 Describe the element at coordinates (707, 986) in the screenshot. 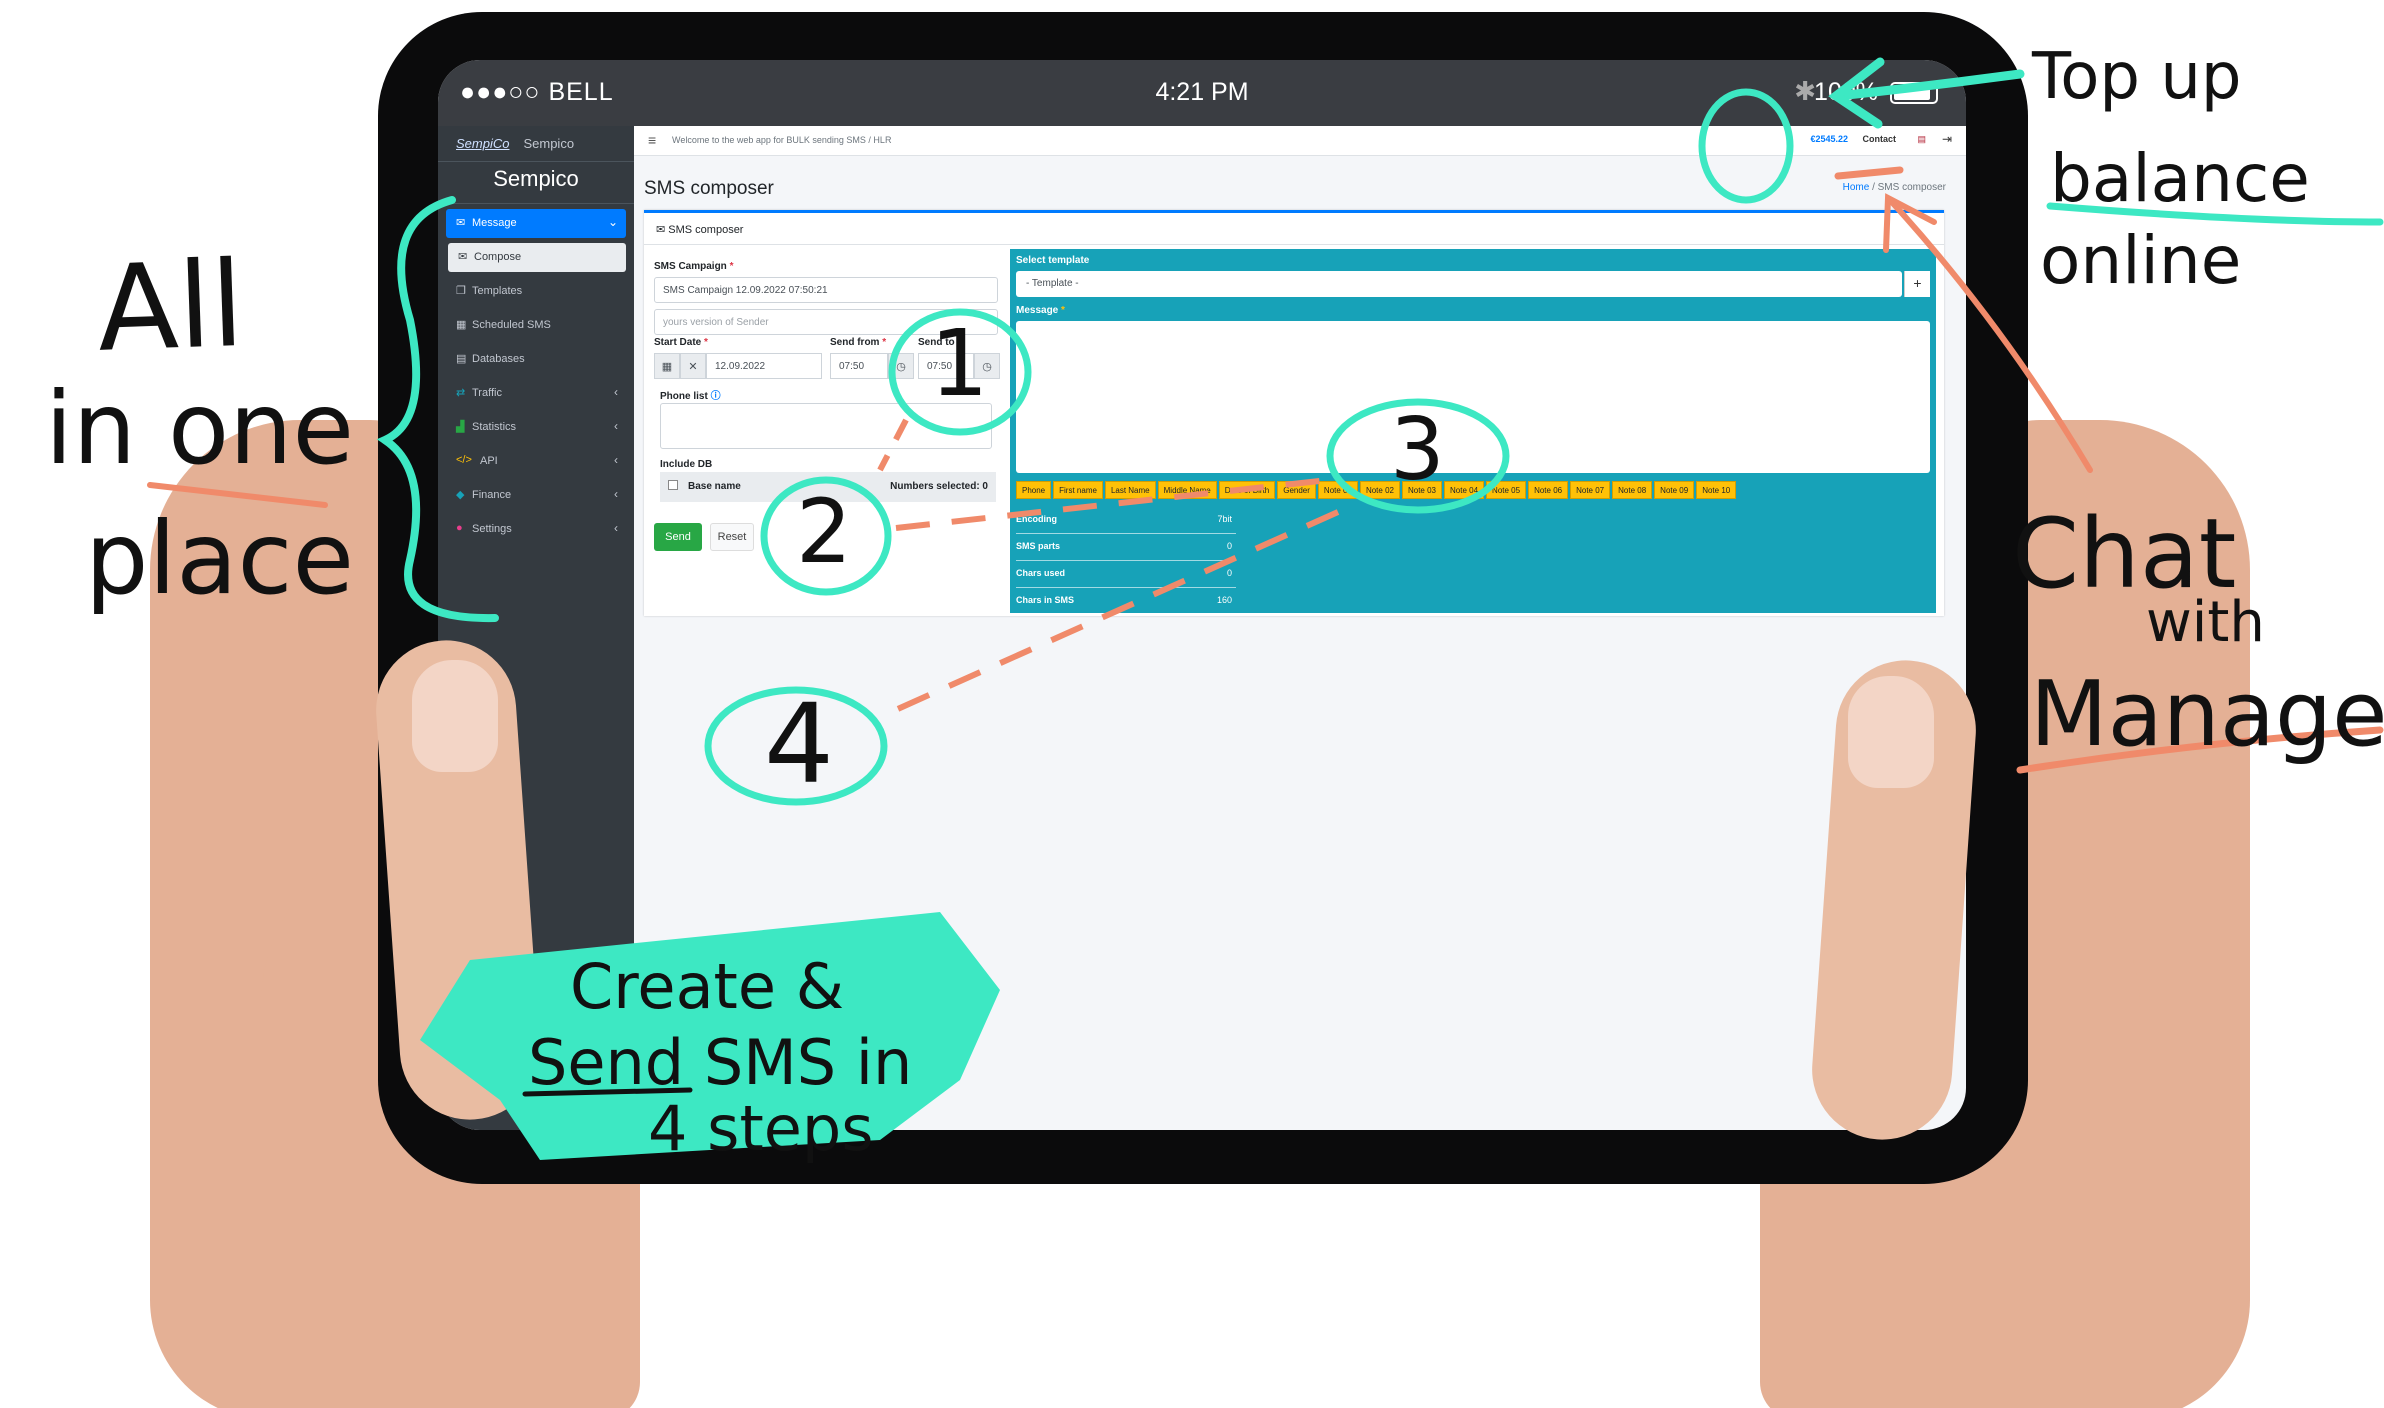

I see `annotation-create: Create &` at that location.